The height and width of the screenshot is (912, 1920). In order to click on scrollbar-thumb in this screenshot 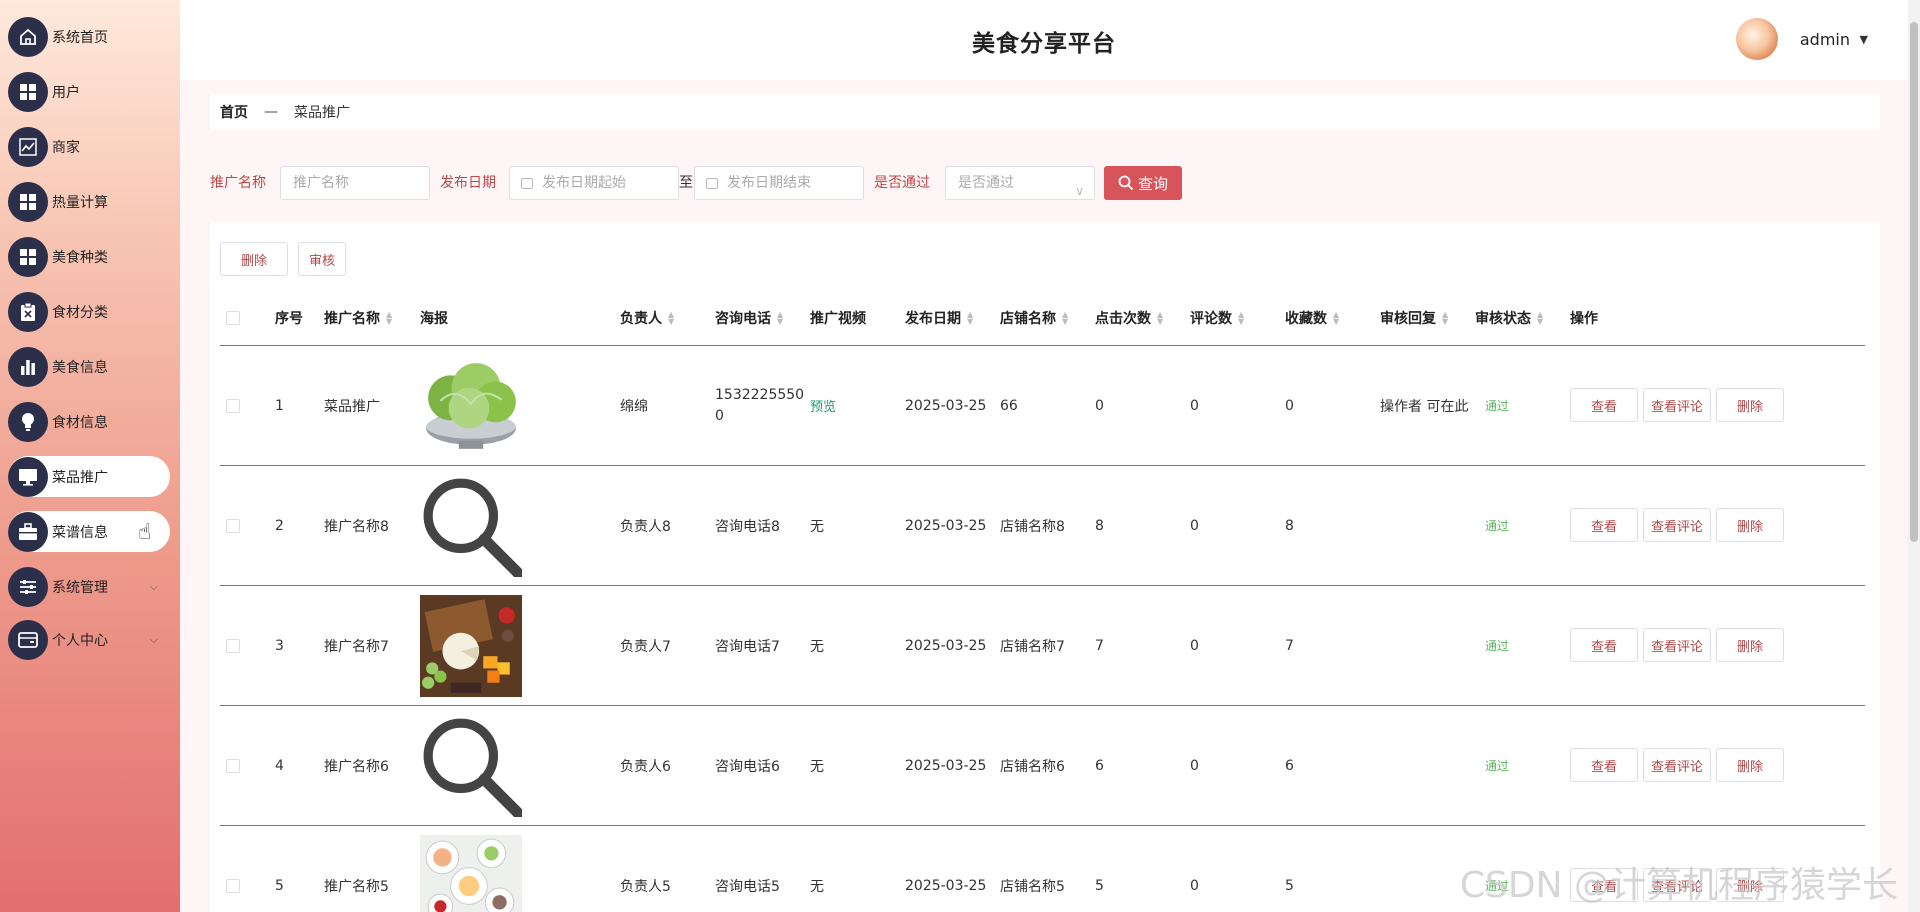, I will do `click(1914, 282)`.